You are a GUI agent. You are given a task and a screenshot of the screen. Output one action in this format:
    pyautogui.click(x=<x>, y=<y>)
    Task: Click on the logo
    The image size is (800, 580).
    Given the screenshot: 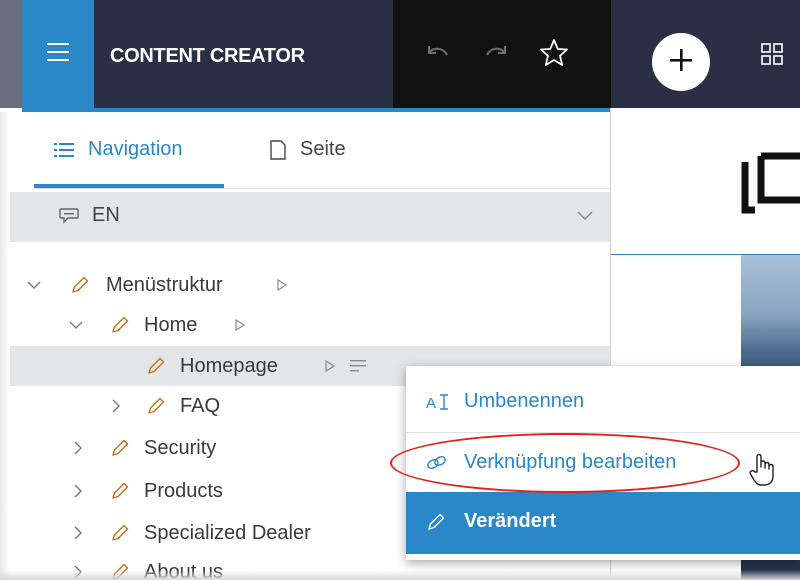 What is the action you would take?
    pyautogui.click(x=770, y=185)
    